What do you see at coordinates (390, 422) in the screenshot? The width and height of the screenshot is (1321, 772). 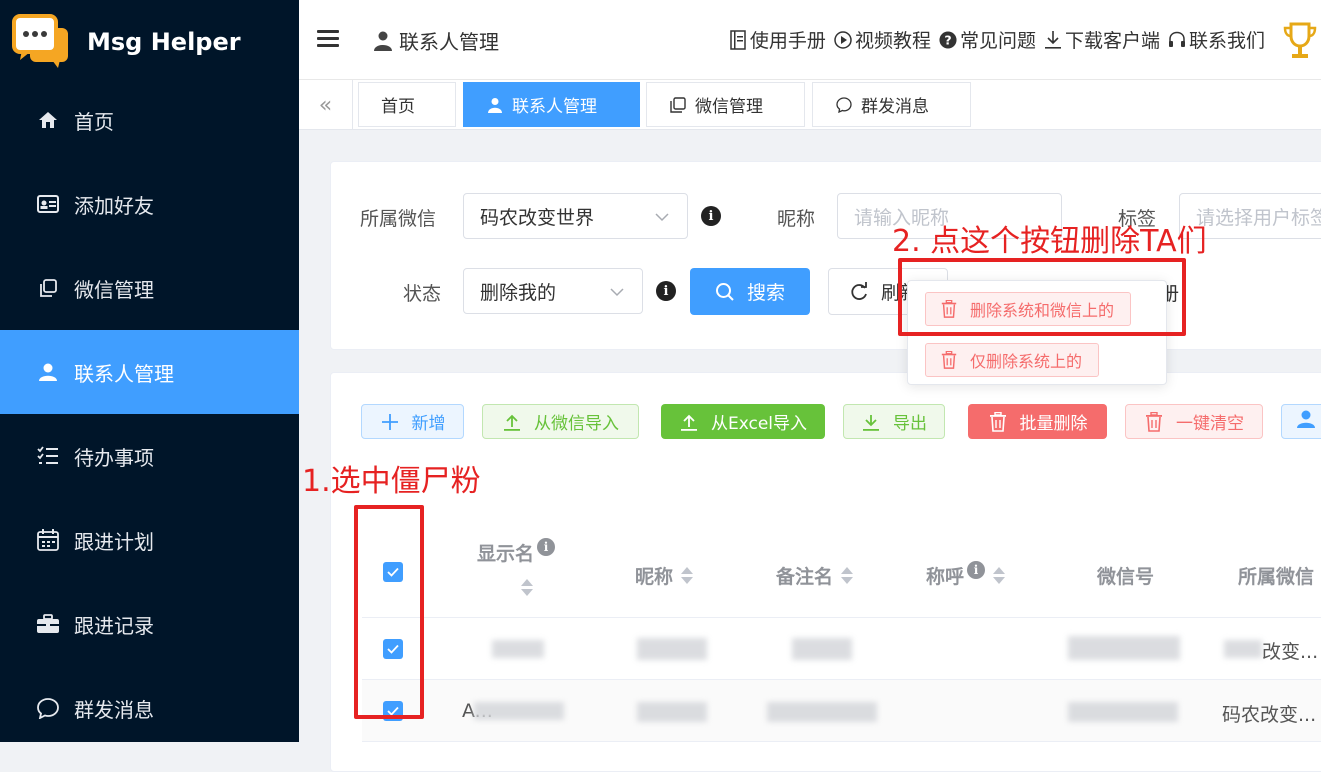 I see `plus-icon` at bounding box center [390, 422].